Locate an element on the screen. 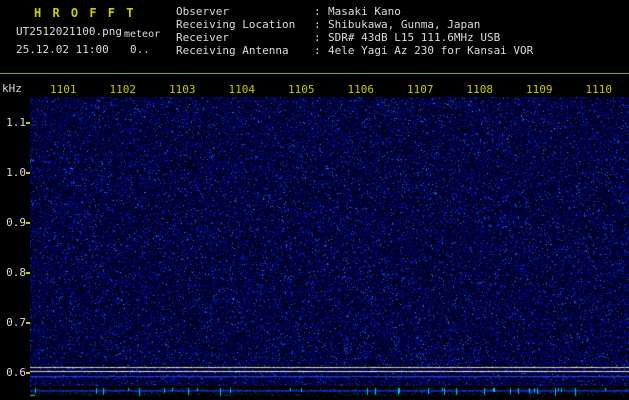 This screenshot has width=629, height=400. info-label: Receiver is located at coordinates (202, 37).